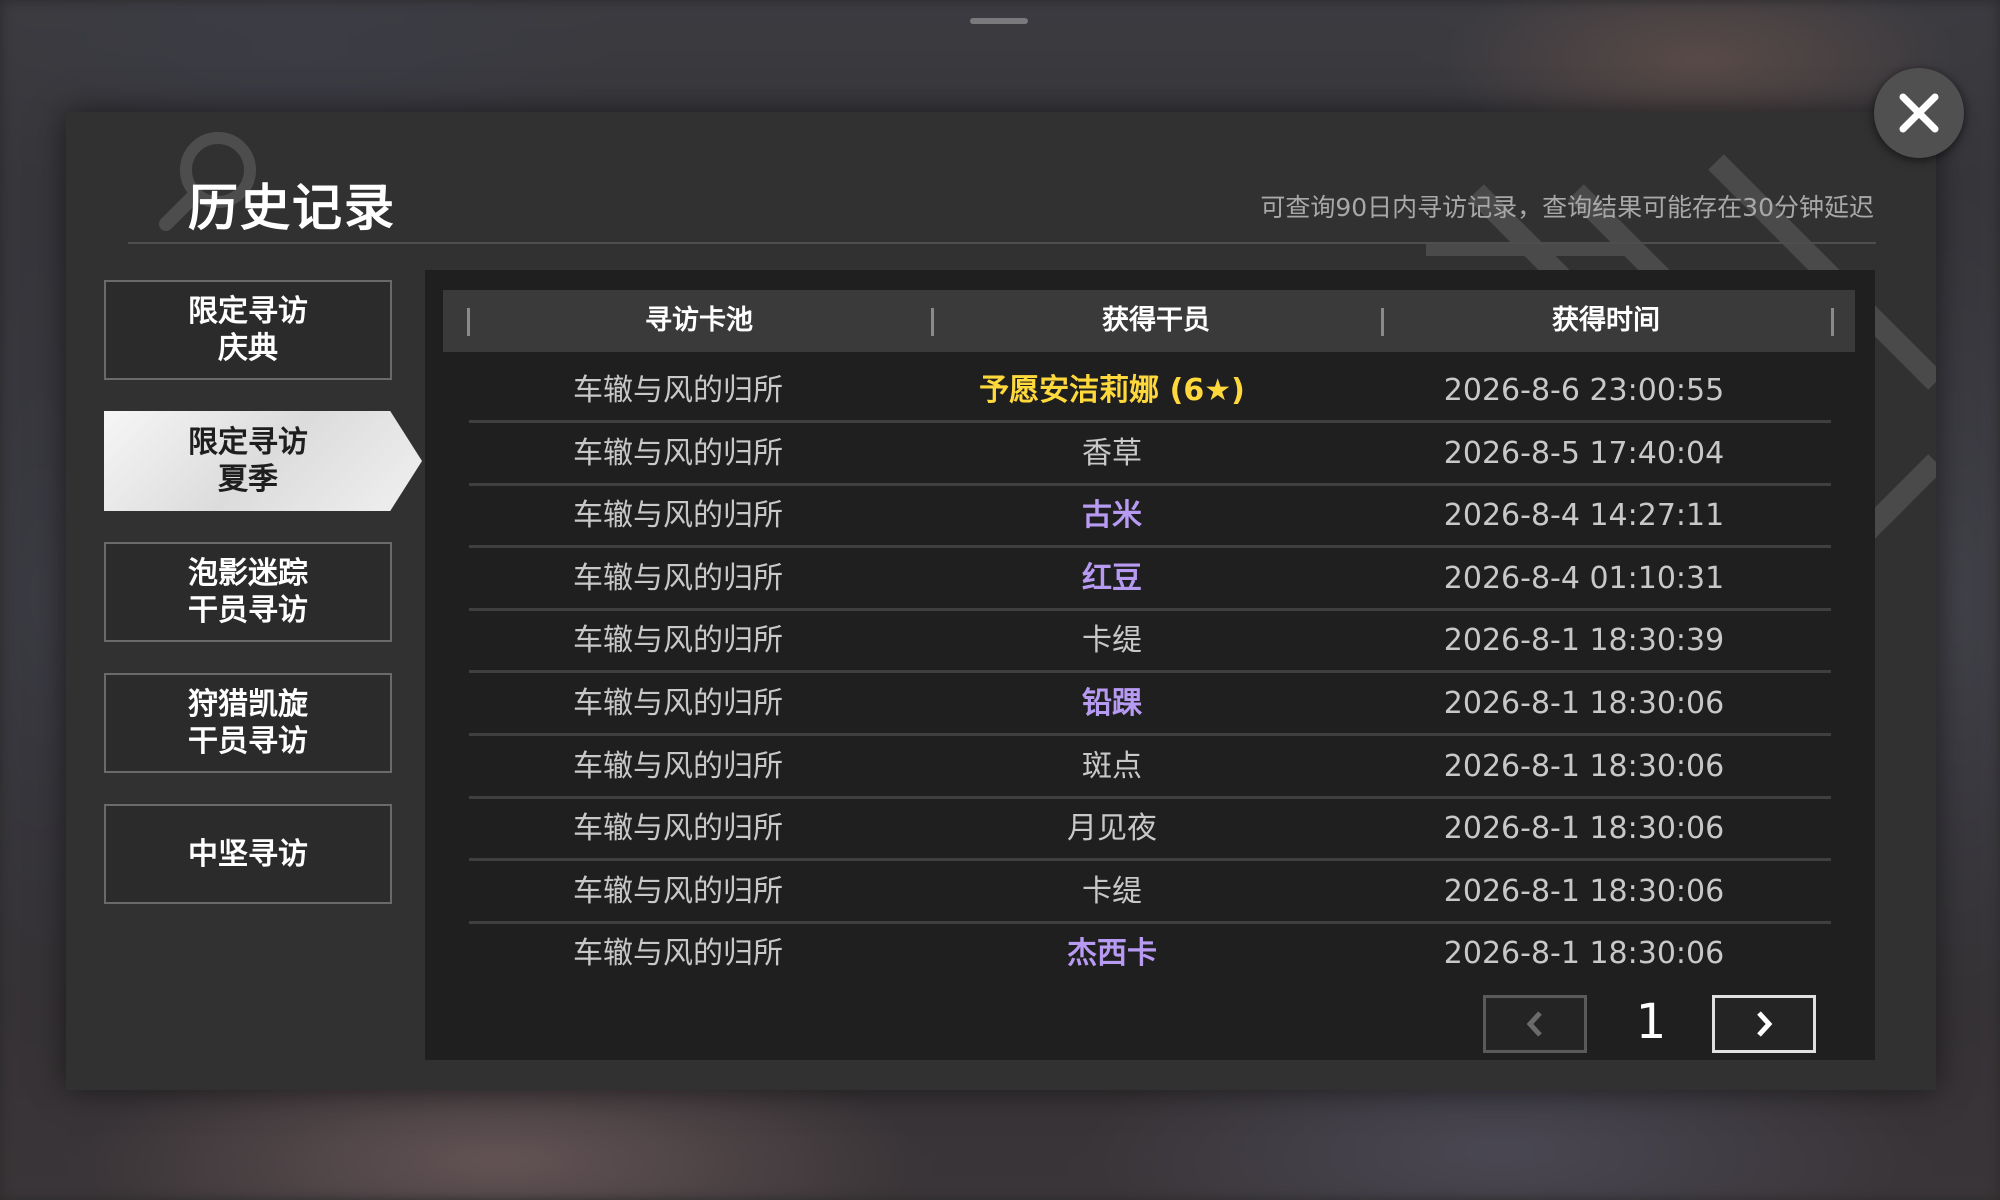 This screenshot has width=2000, height=1200. Describe the element at coordinates (1156, 320) in the screenshot. I see `header-operator: 获得干员` at that location.